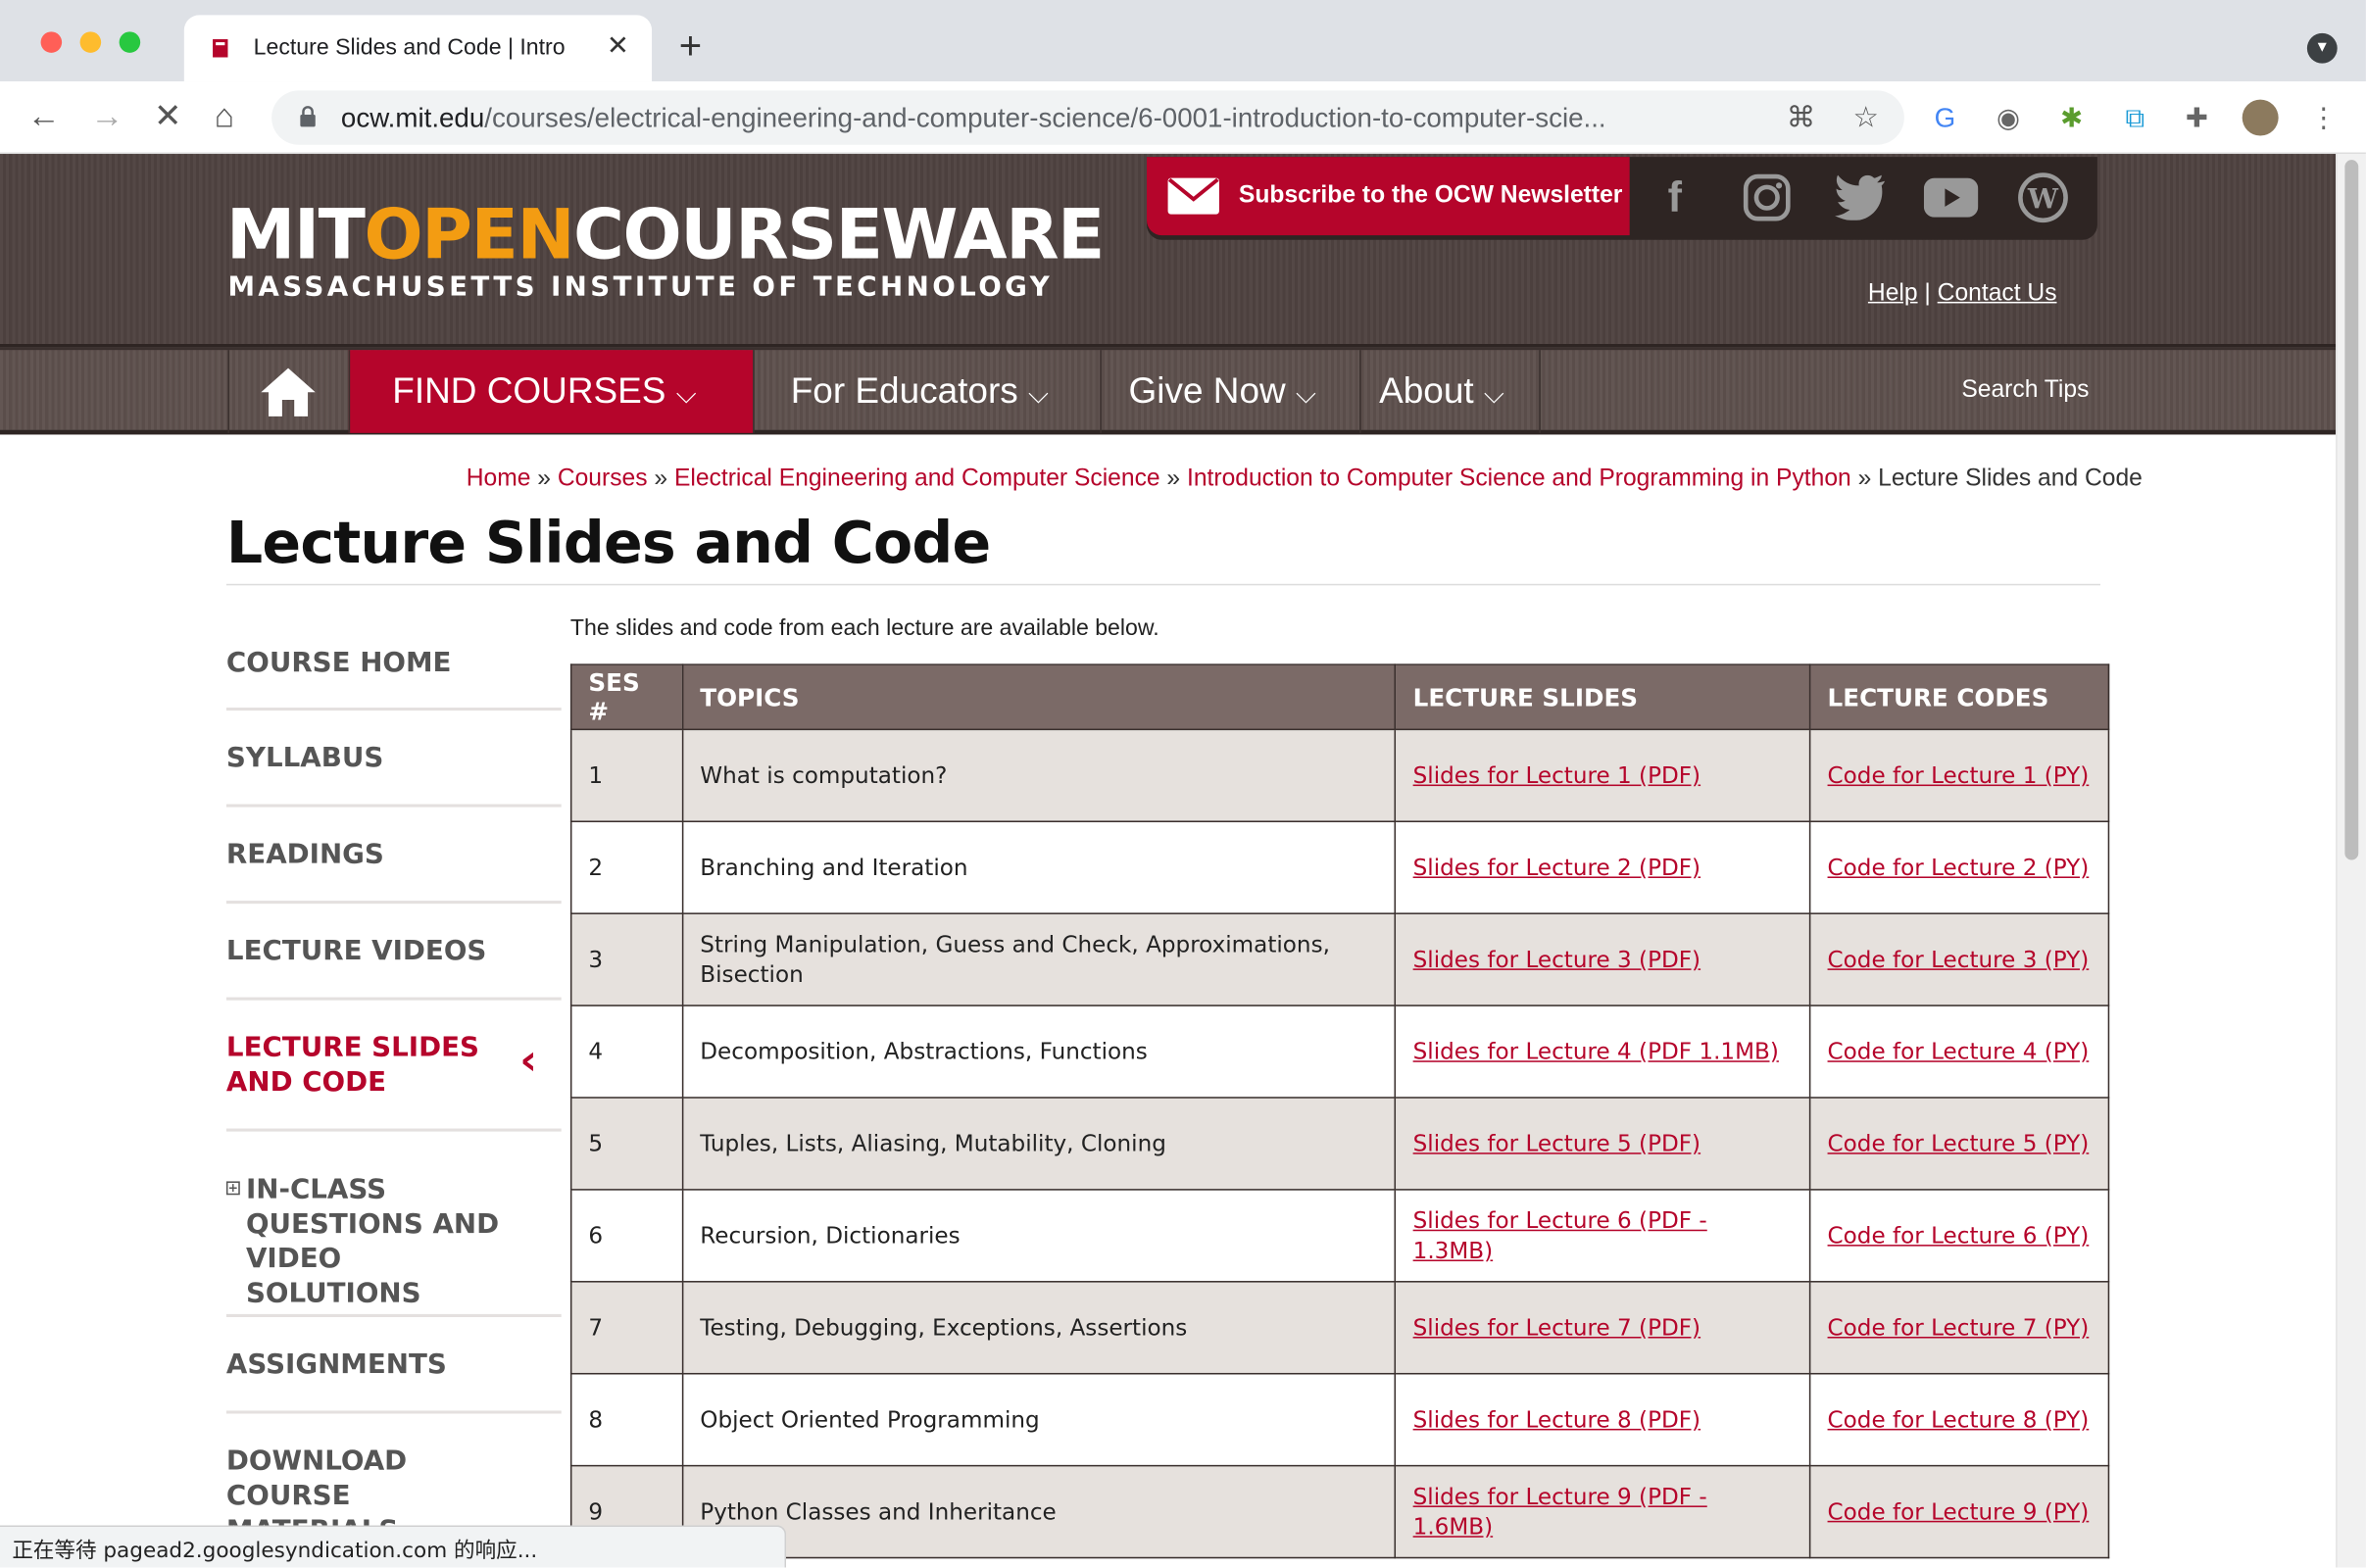  Describe the element at coordinates (551, 391) in the screenshot. I see `nav-find-courses: FIND COURSES ⌵` at that location.